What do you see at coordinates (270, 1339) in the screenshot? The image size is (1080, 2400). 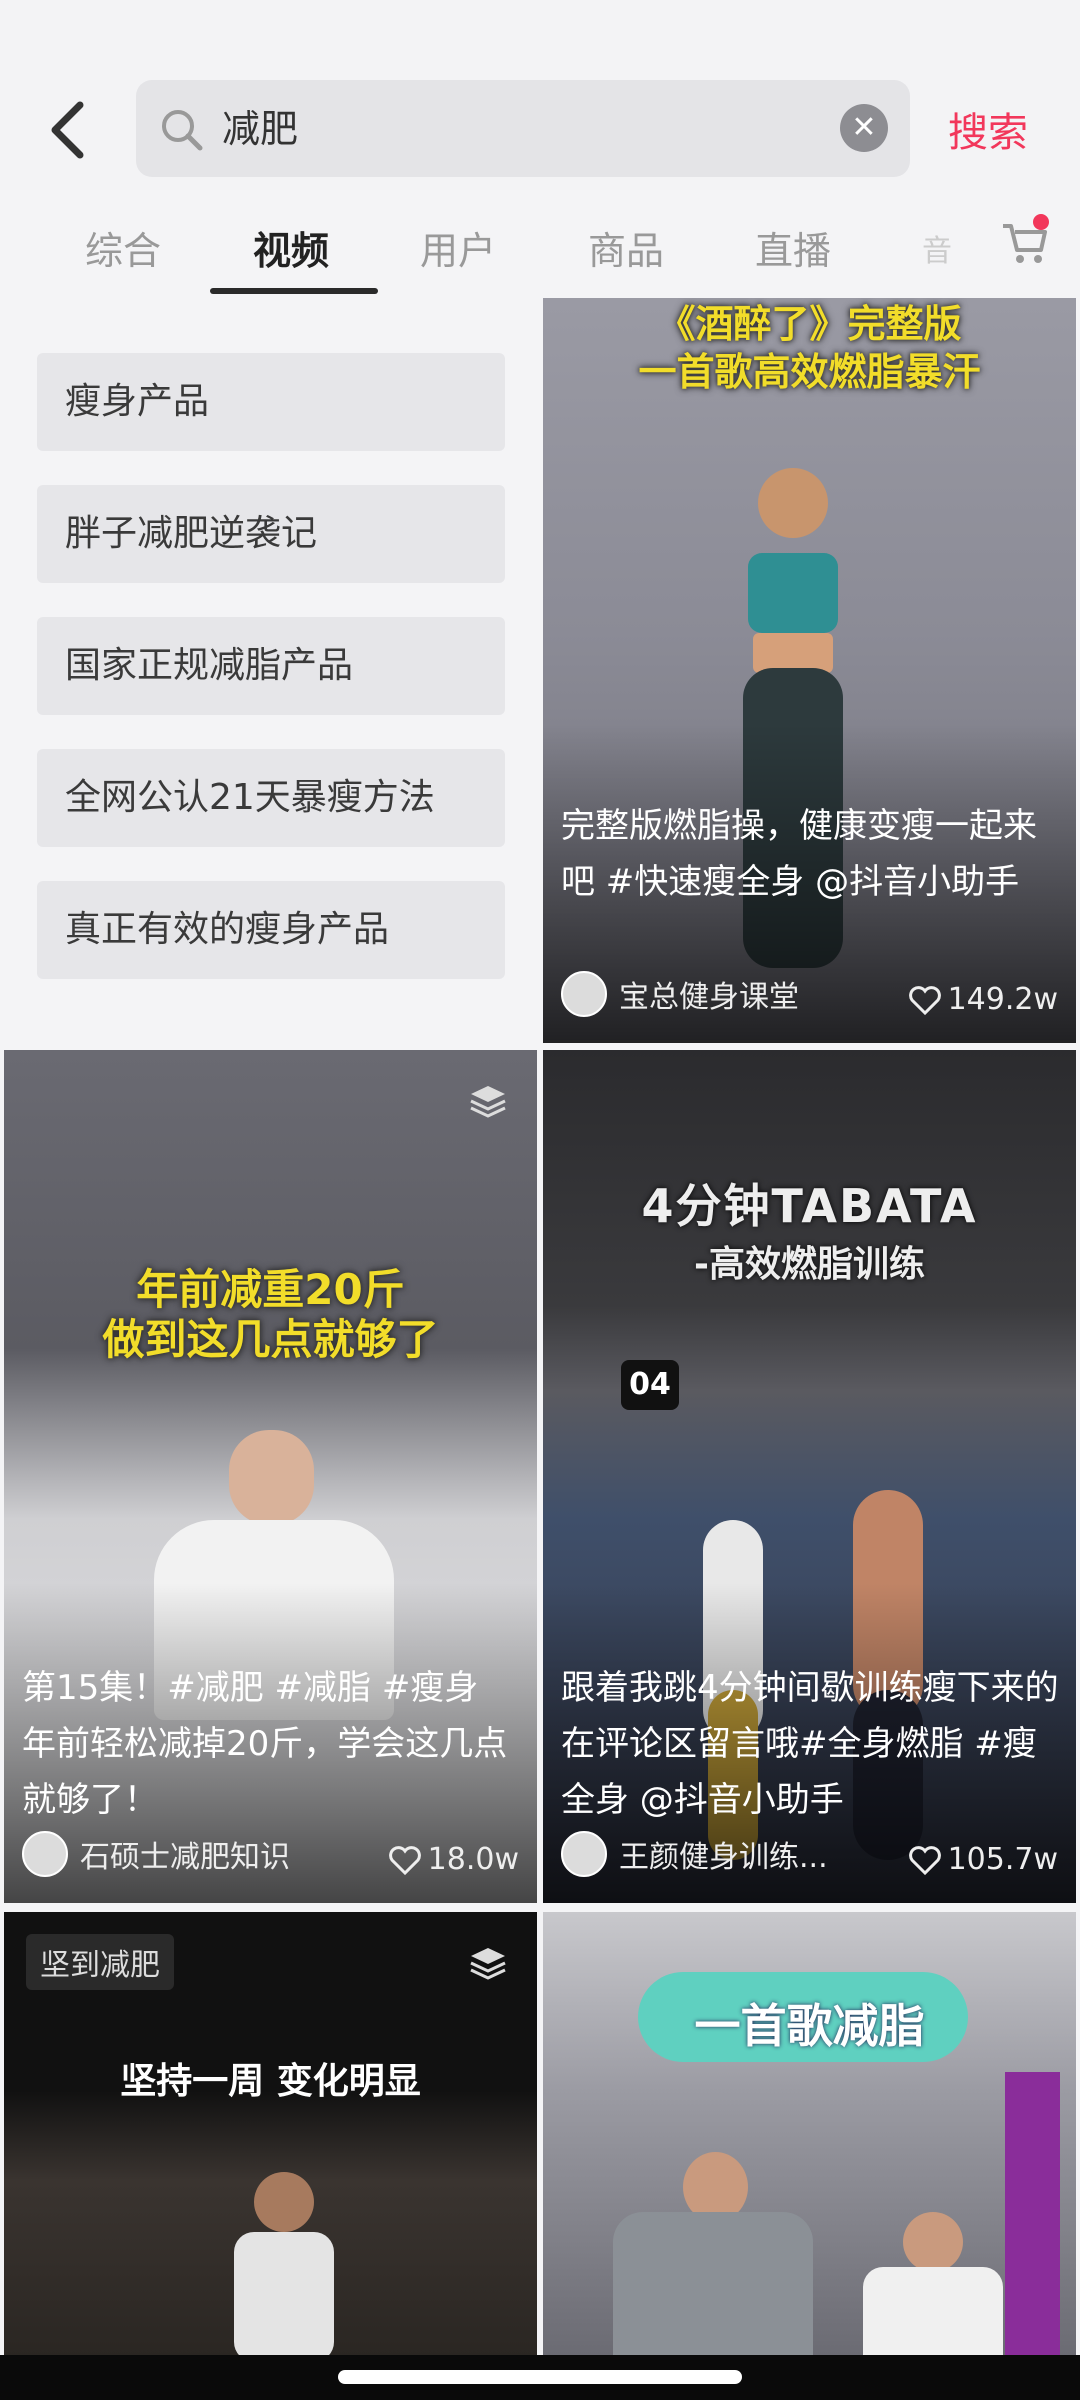 I see `cover-caption: 做到这几点就够了` at bounding box center [270, 1339].